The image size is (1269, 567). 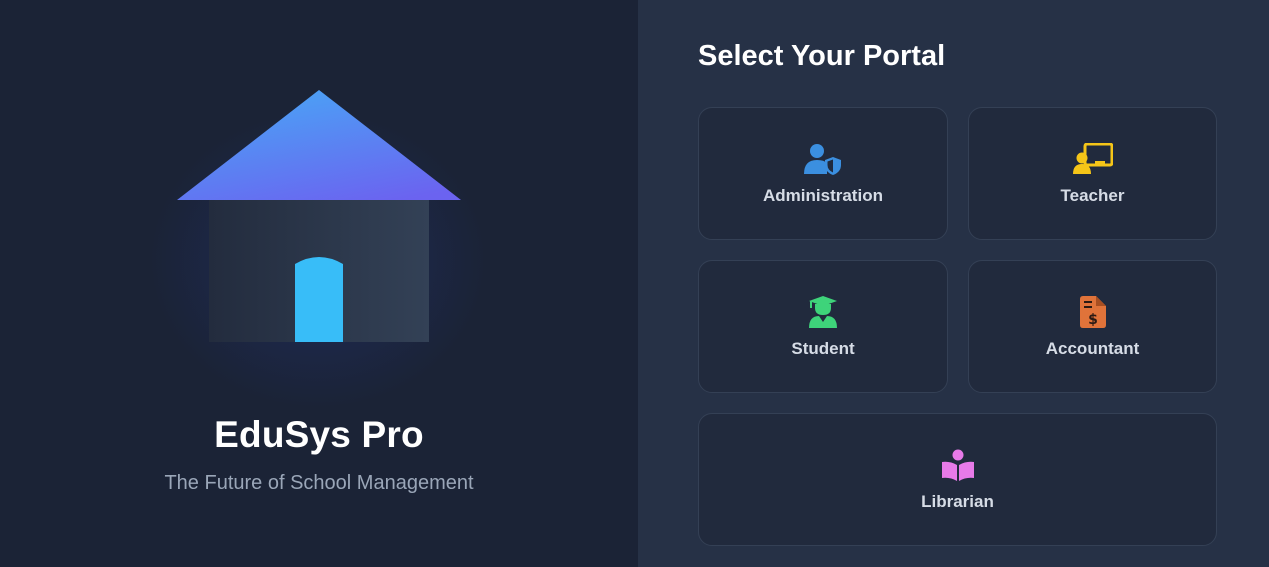 I want to click on house-logo-icon, so click(x=319, y=216).